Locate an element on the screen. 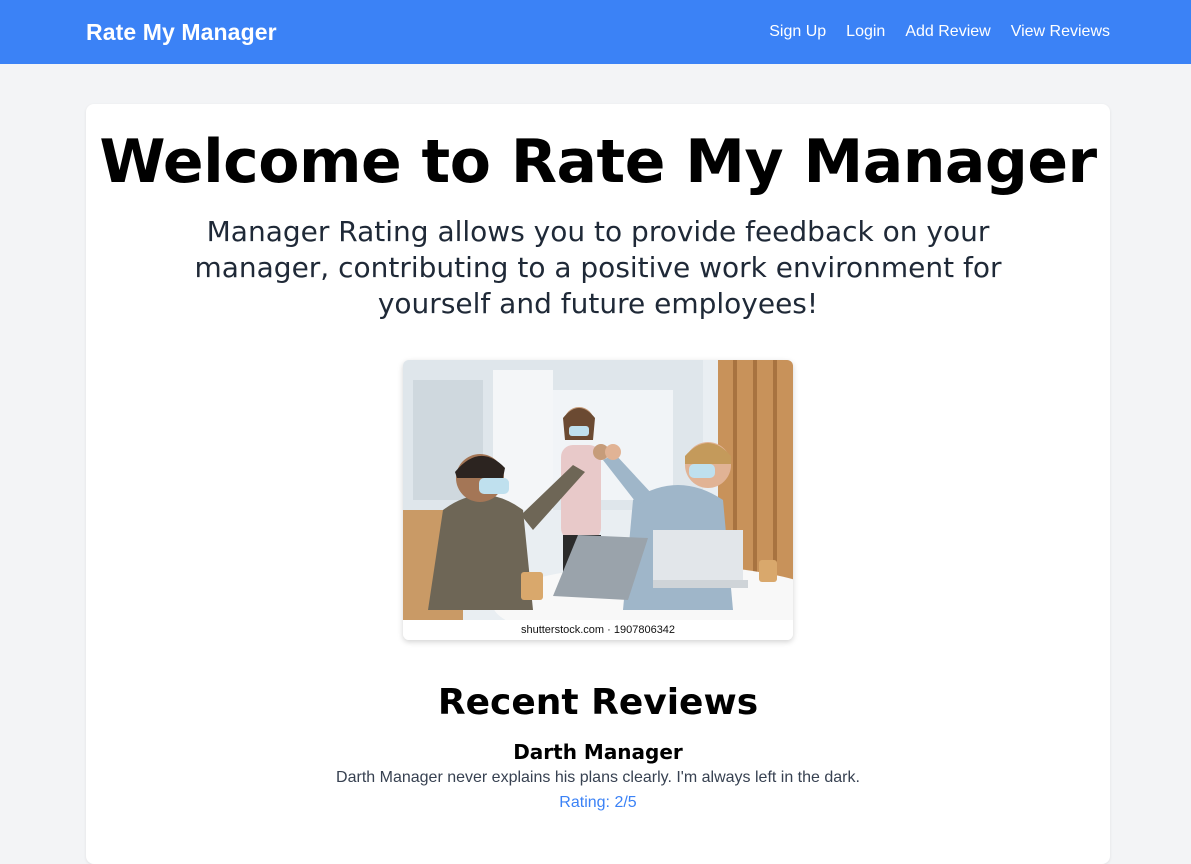  image-caption: shutterstock.com · 1907806342 is located at coordinates (598, 630).